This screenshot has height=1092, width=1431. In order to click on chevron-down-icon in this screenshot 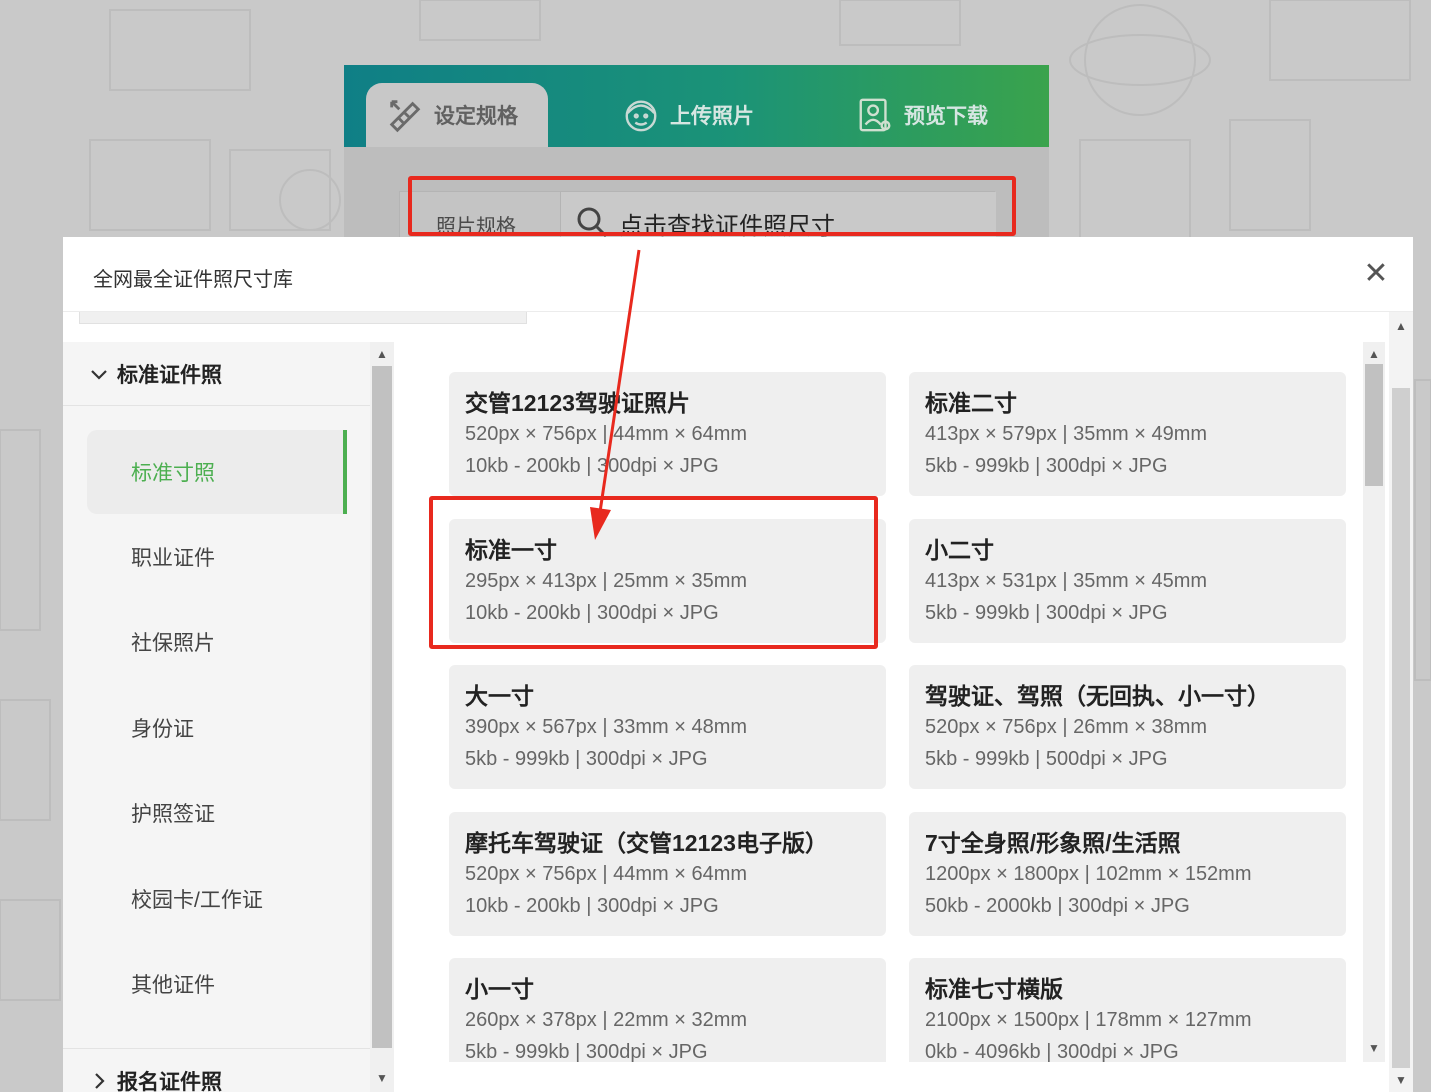, I will do `click(99, 374)`.